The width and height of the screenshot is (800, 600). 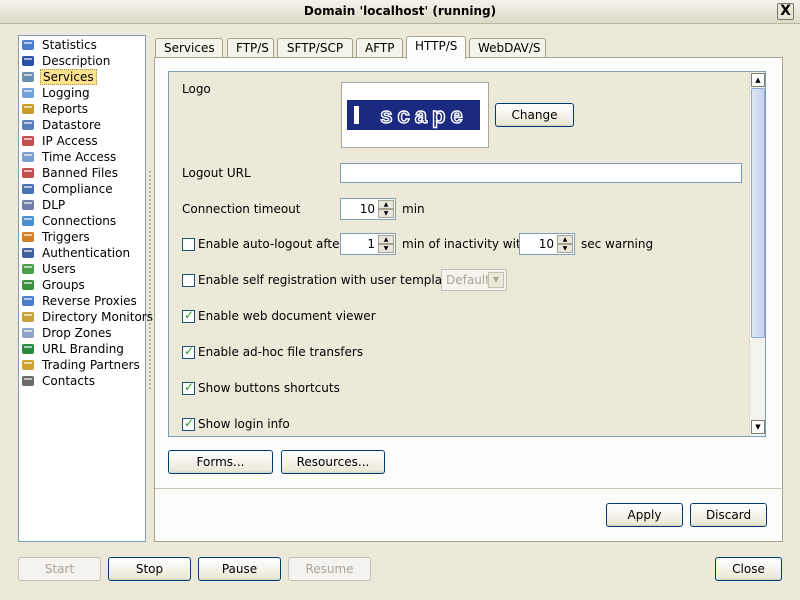 I want to click on auto-logout-warning-unit: sec warning, so click(x=617, y=244).